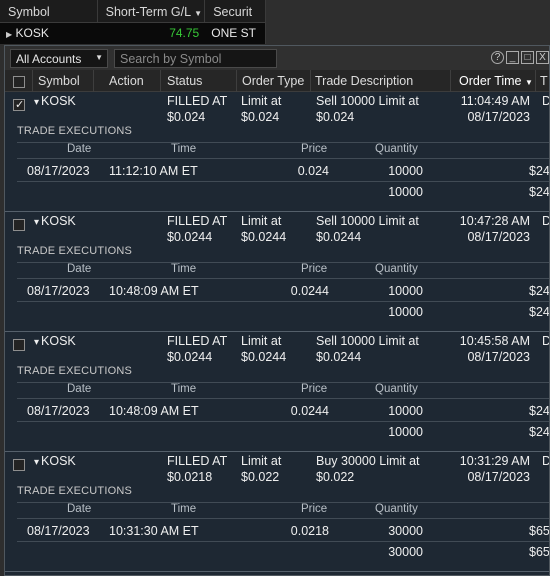  What do you see at coordinates (153, 171) in the screenshot?
I see `exec-time: 11:12:10 AM ET` at bounding box center [153, 171].